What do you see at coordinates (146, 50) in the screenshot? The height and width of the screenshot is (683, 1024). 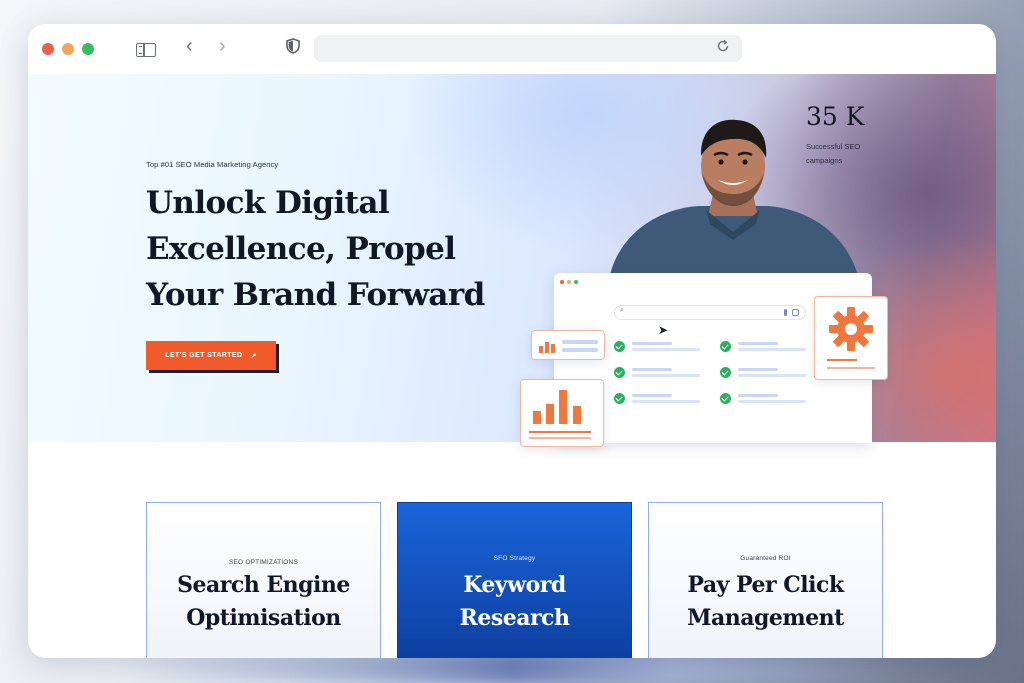 I see `sidebar-icon` at bounding box center [146, 50].